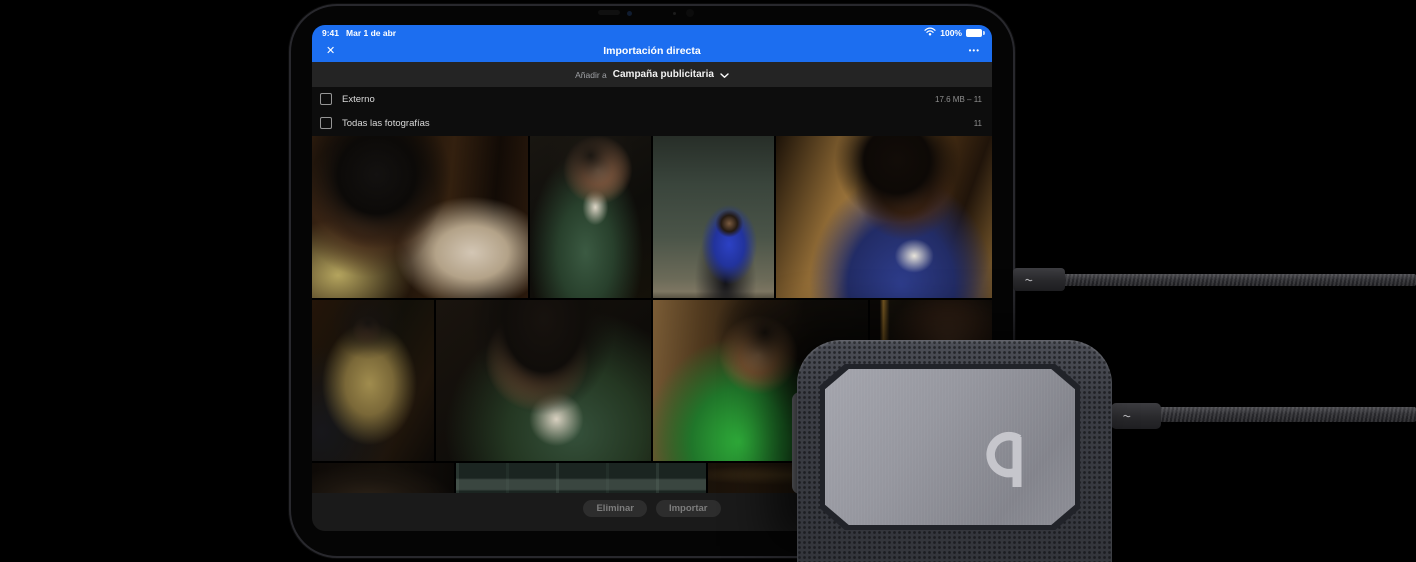  What do you see at coordinates (1136, 416) in the screenshot?
I see `usb-connector-drive` at bounding box center [1136, 416].